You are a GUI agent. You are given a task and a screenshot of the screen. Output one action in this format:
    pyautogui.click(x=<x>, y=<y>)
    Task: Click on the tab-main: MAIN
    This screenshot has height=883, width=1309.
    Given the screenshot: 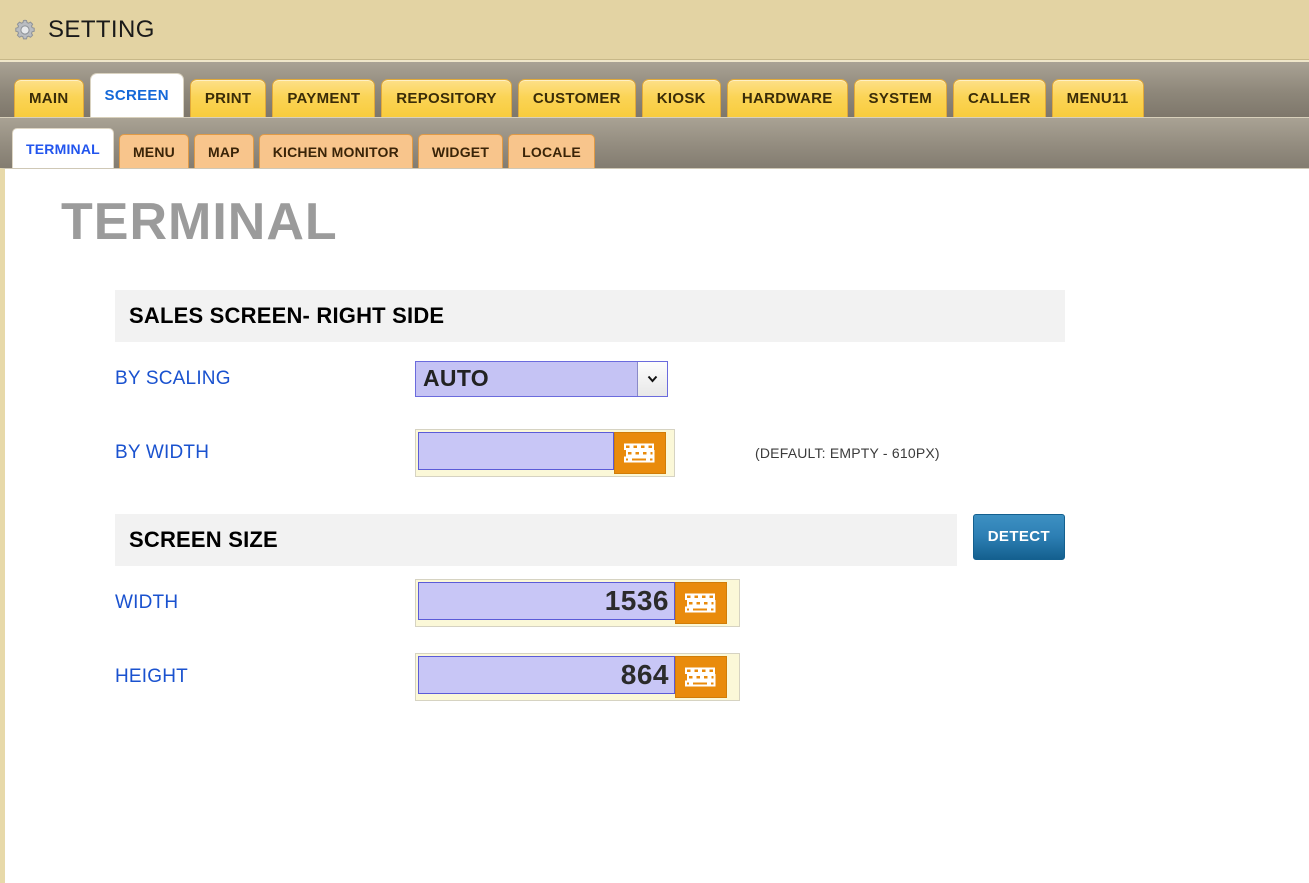 What is the action you would take?
    pyautogui.click(x=49, y=98)
    